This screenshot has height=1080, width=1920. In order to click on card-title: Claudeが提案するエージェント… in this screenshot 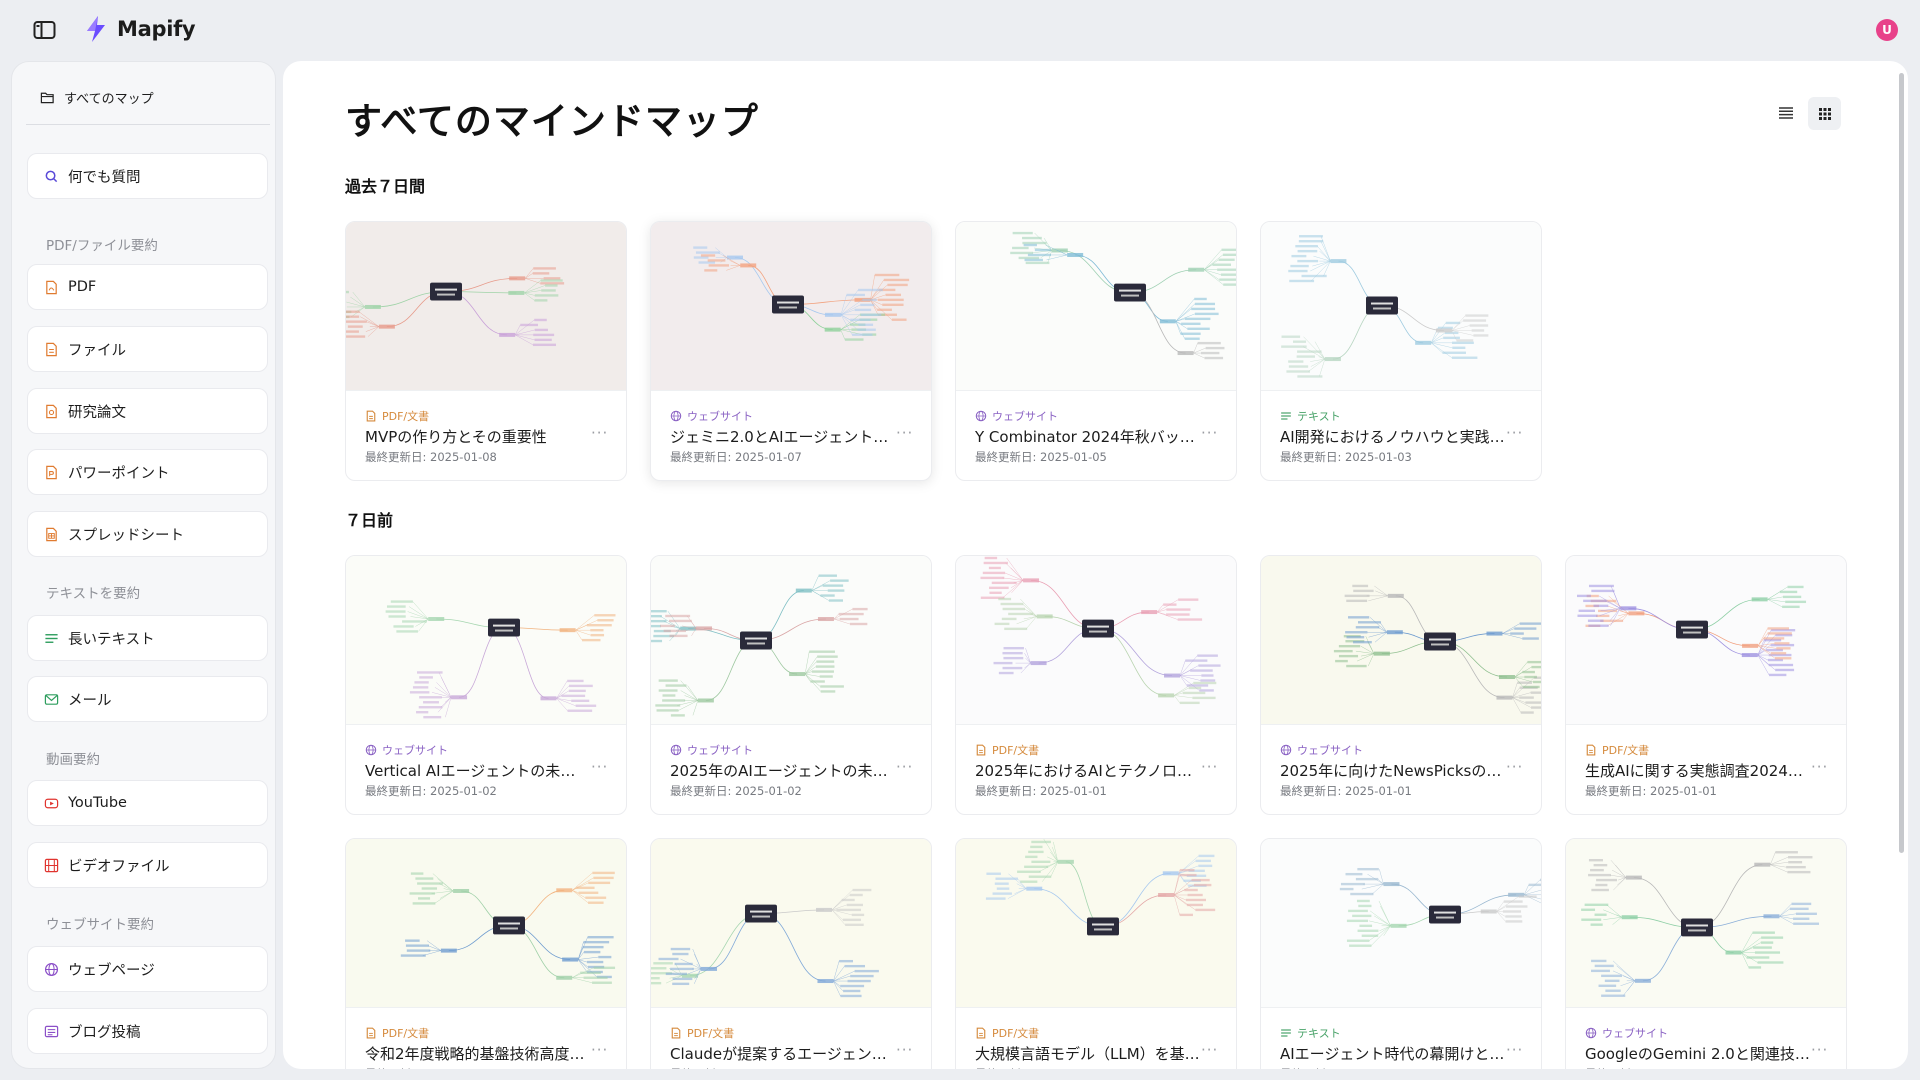, I will do `click(782, 1054)`.